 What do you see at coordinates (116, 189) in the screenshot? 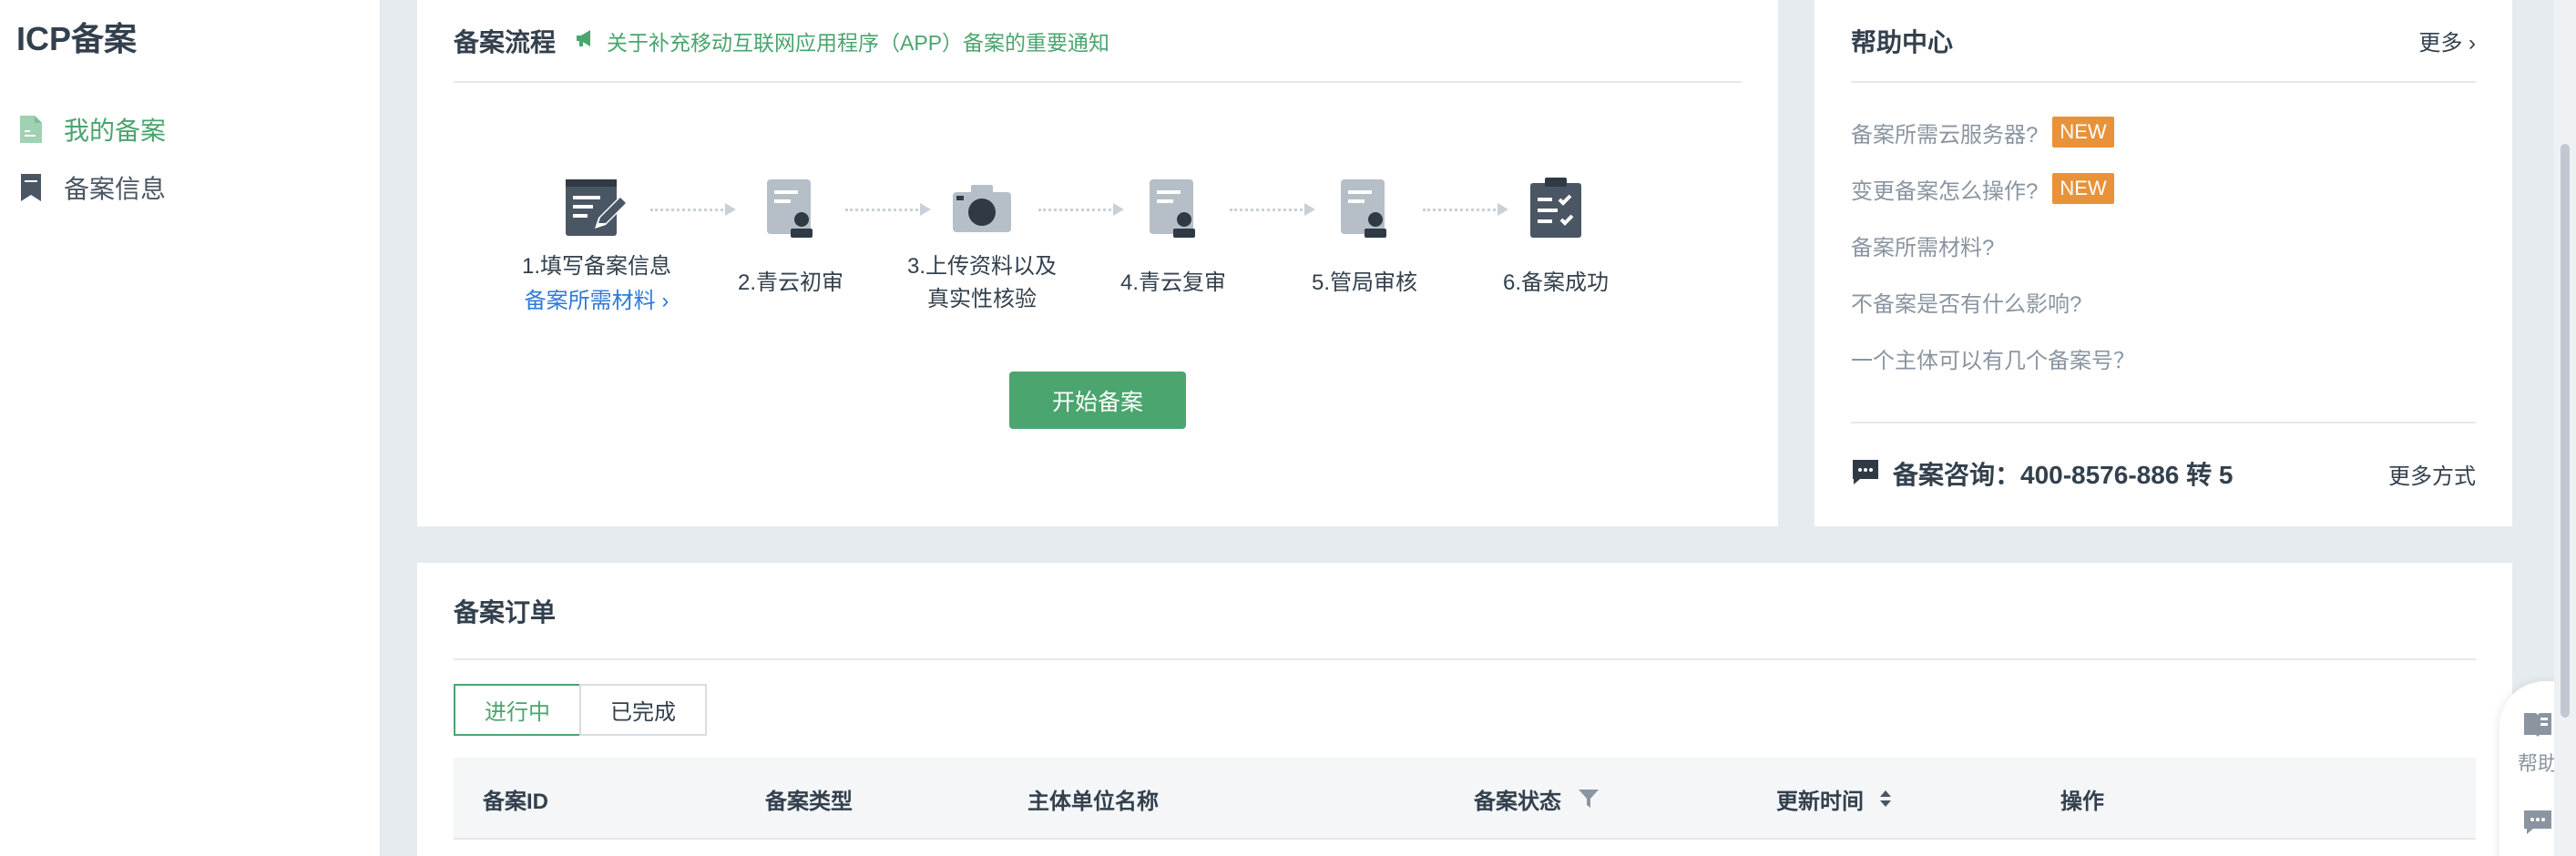
I see `sidebar-item-label: 备案信息` at bounding box center [116, 189].